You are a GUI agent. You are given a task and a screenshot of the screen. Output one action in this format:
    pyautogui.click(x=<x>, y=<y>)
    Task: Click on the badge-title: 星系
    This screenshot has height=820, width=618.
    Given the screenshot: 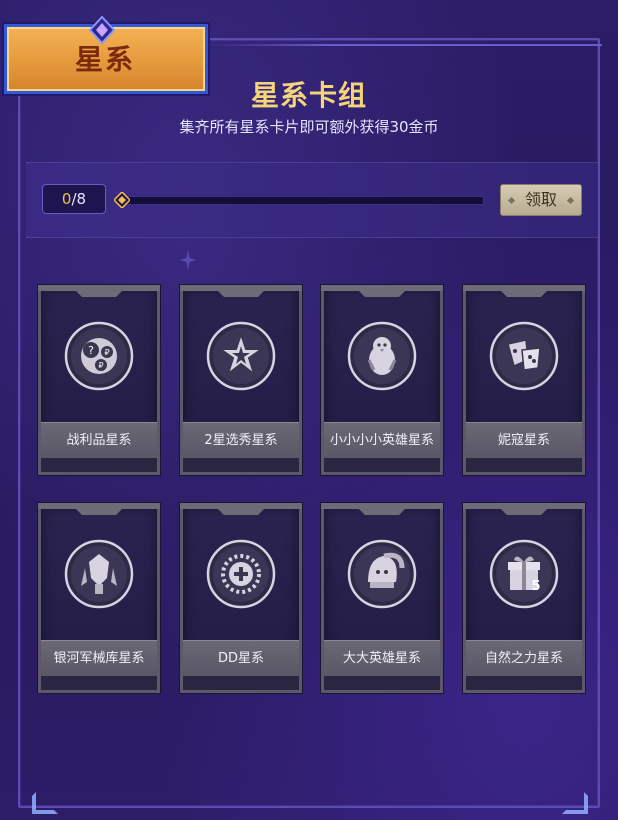 What is the action you would take?
    pyautogui.click(x=104, y=59)
    